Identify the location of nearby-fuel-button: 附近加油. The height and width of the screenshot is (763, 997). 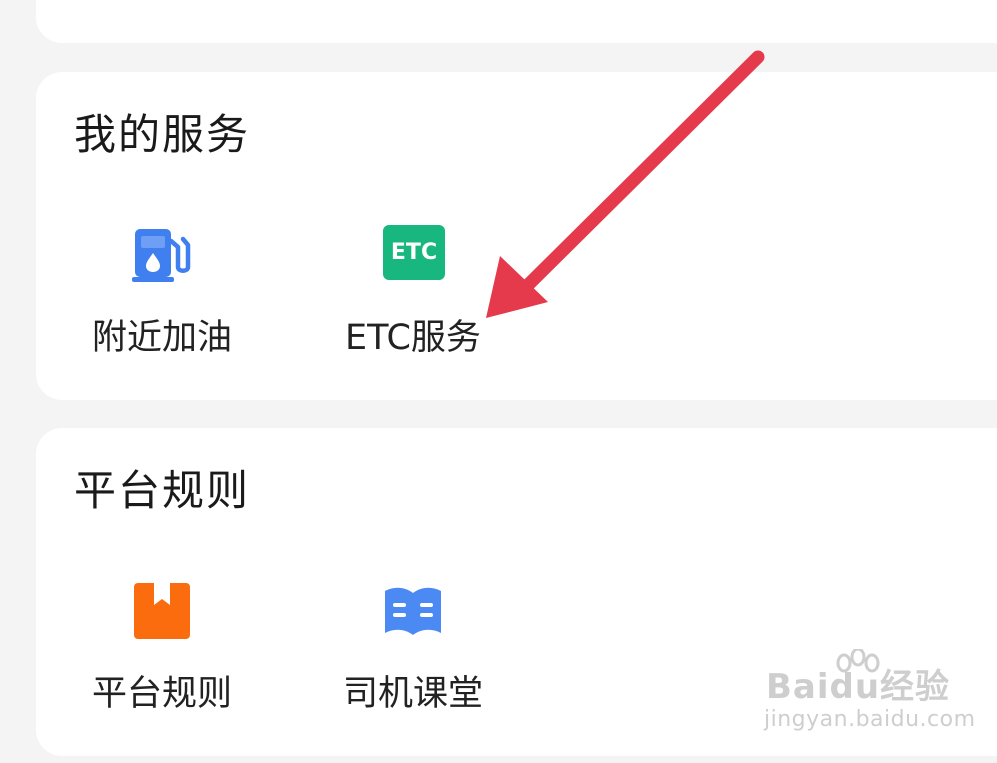
(162, 297).